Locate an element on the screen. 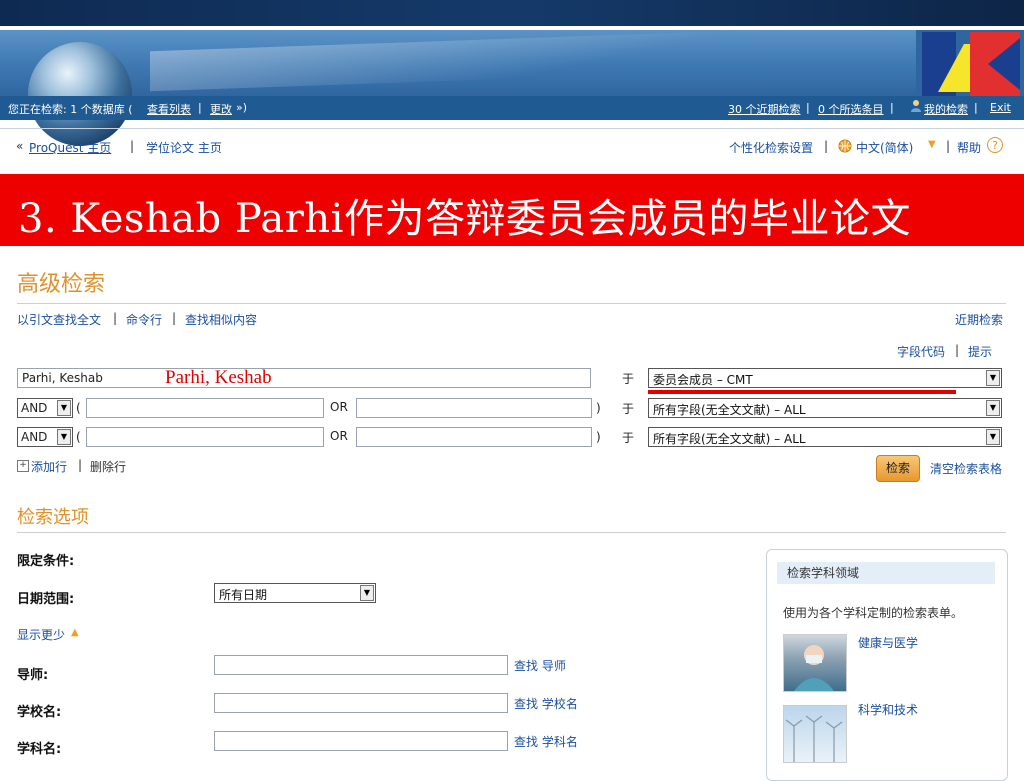  school-label: 学校名: is located at coordinates (39, 712).